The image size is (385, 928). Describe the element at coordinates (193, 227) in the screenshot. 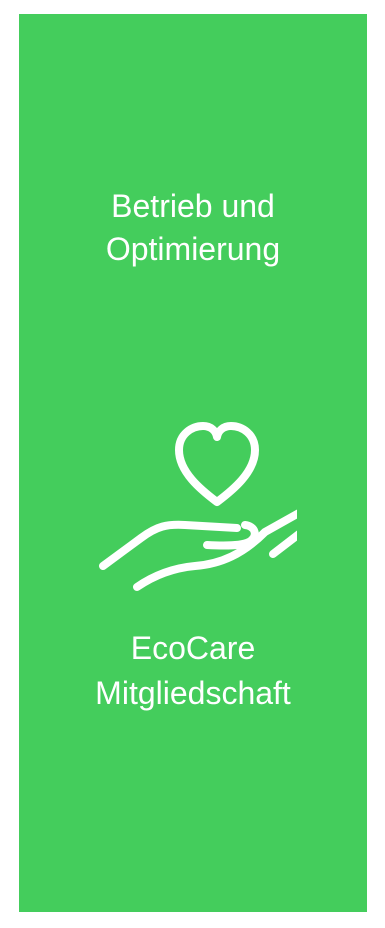

I see `card-title: Betrieb und Optimierung` at that location.